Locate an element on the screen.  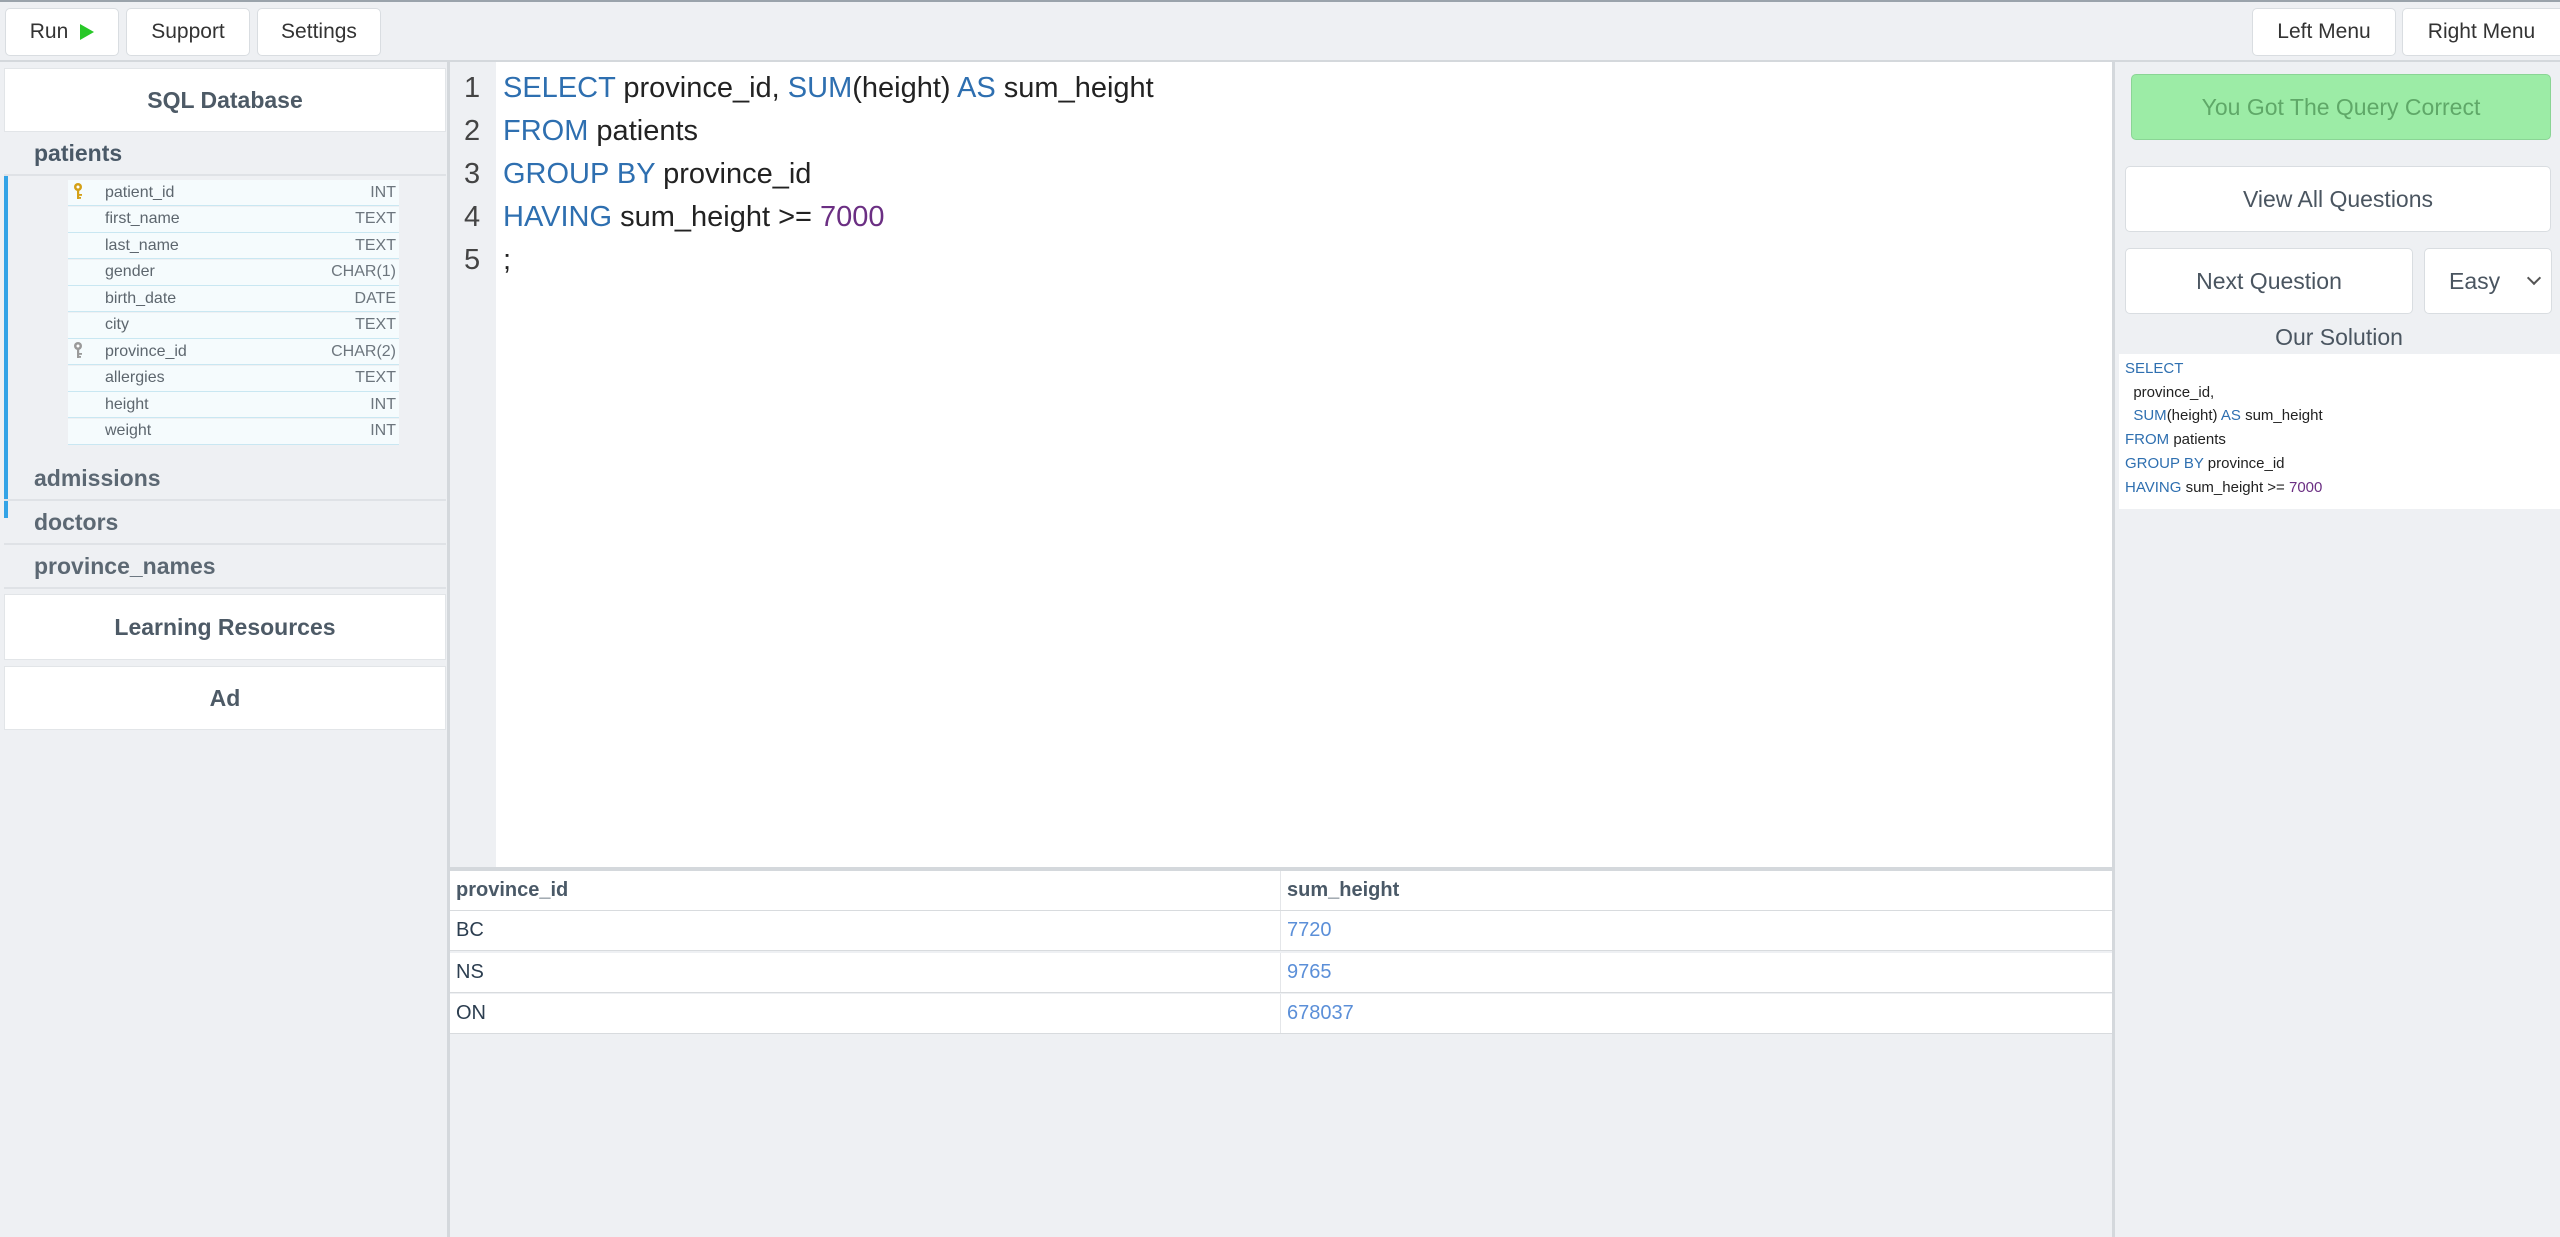
code-line: GROUP BY province_id is located at coordinates (657, 174).